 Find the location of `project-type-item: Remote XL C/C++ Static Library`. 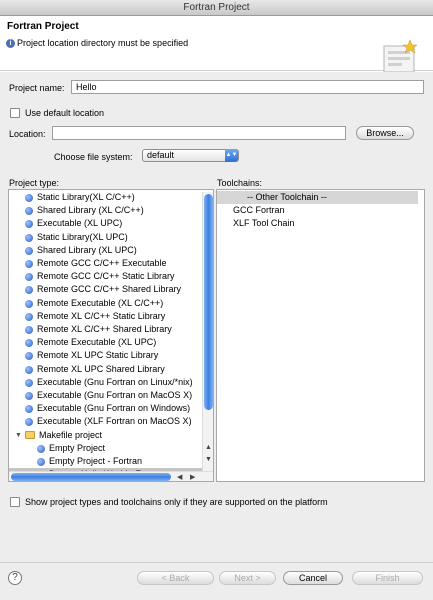

project-type-item: Remote XL C/C++ Static Library is located at coordinates (105, 316).